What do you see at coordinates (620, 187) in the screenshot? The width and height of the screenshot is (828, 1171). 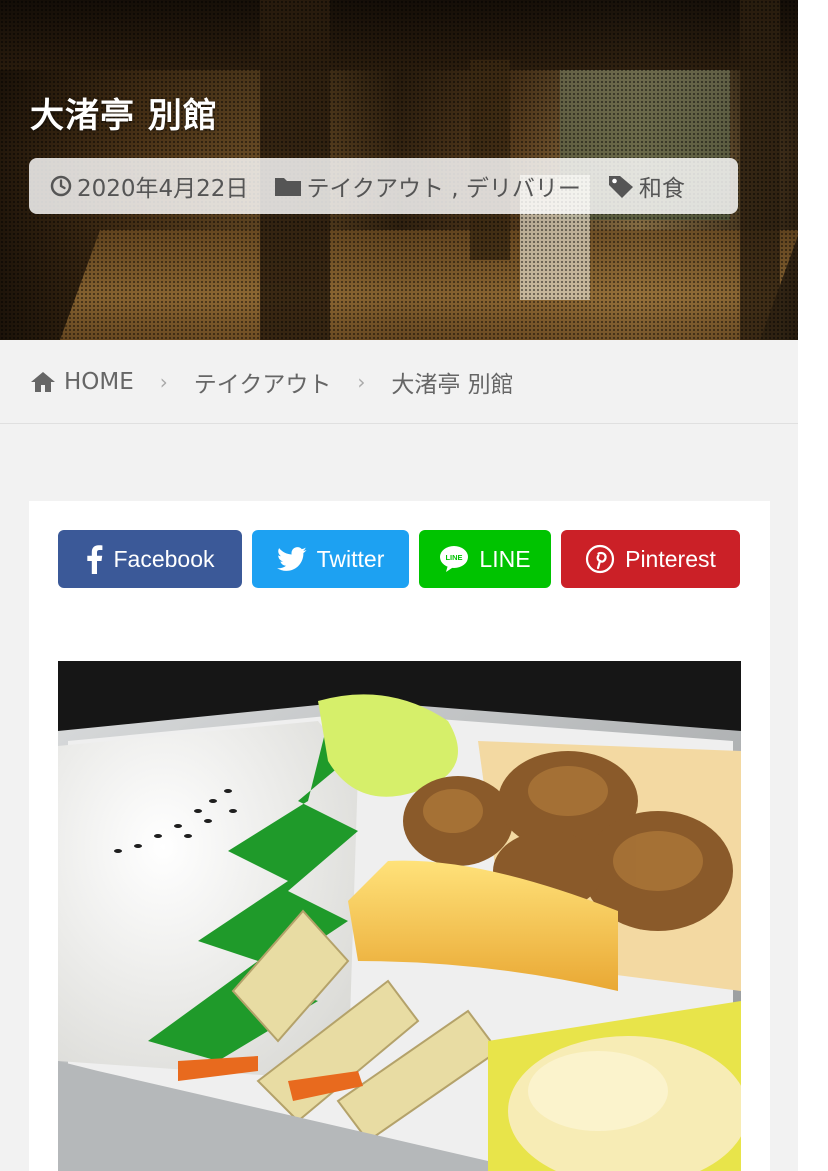 I see `tag-icon` at bounding box center [620, 187].